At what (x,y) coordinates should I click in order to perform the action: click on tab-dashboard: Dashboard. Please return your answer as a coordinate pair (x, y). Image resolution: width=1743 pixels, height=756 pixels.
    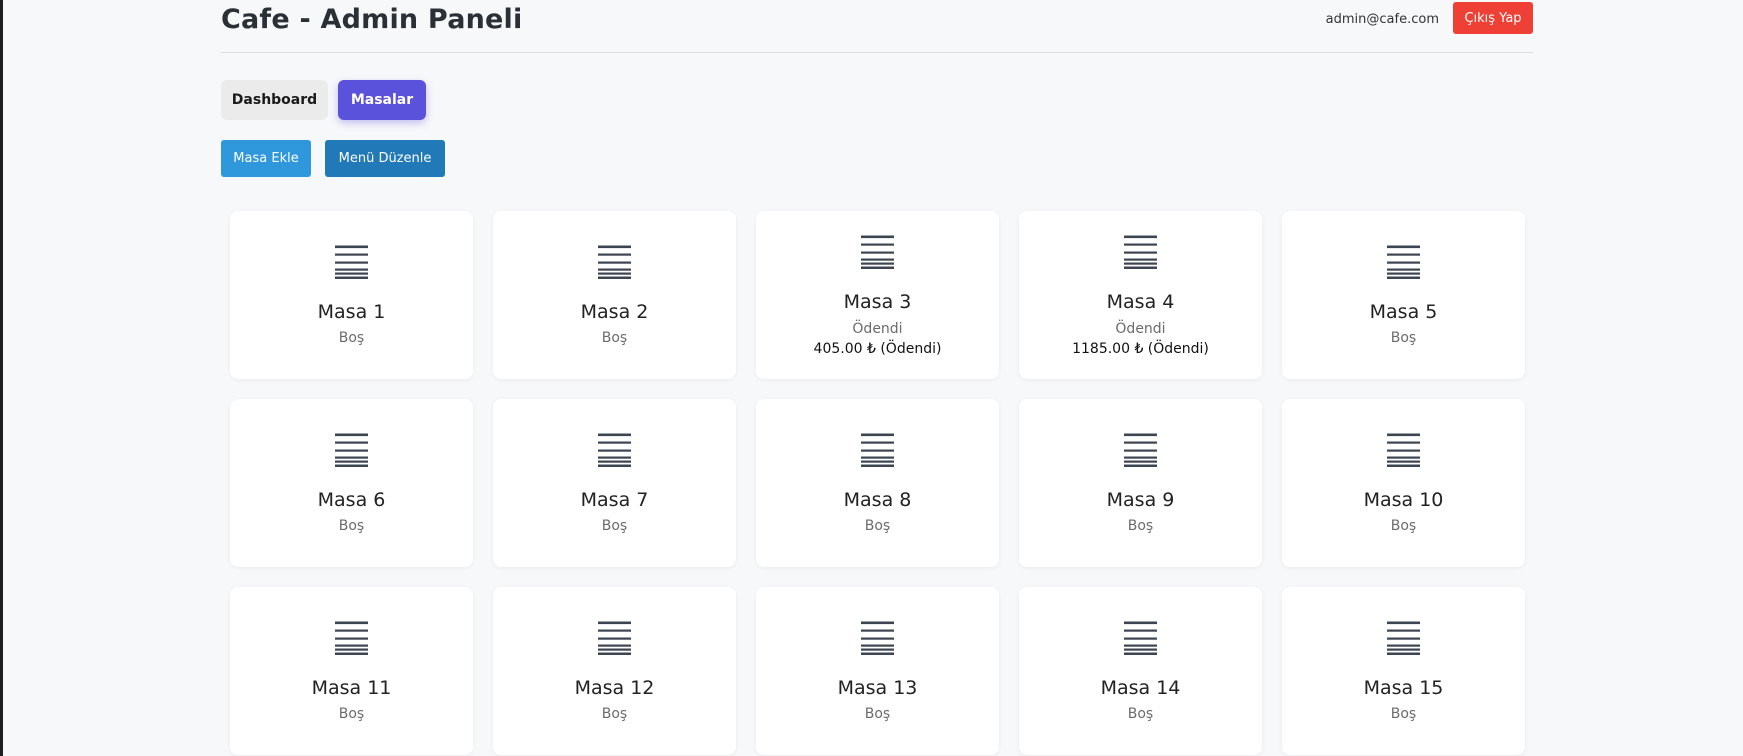
    Looking at the image, I should click on (274, 100).